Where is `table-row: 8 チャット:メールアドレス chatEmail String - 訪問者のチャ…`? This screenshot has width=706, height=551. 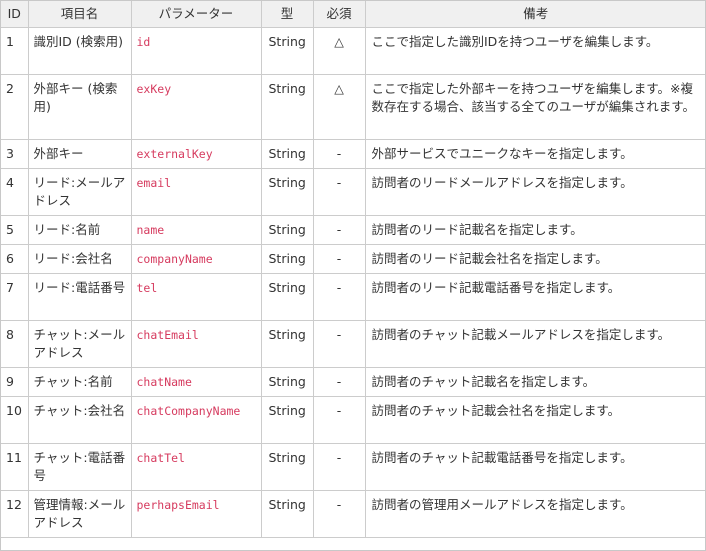 table-row: 8 チャット:メールアドレス chatEmail String - 訪問者のチャ… is located at coordinates (353, 344).